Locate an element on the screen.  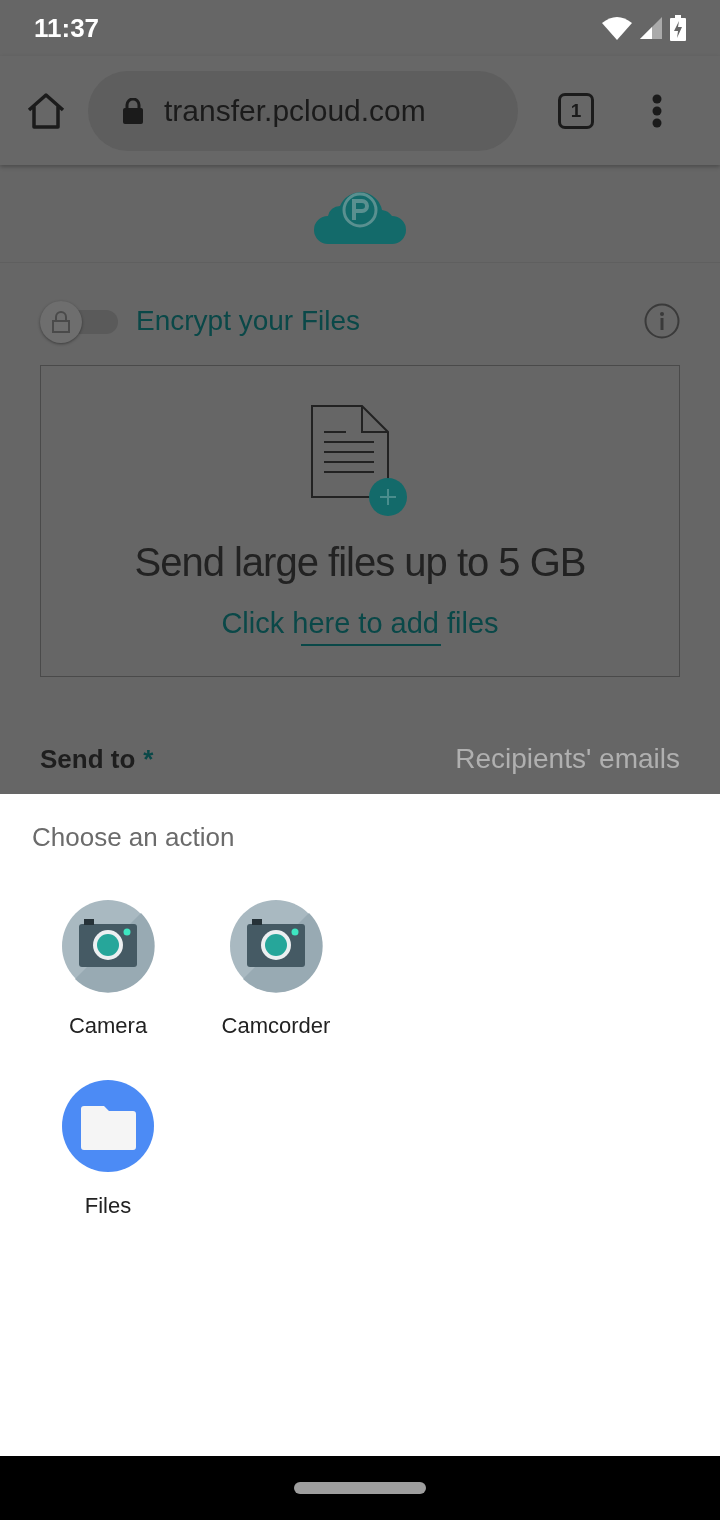
more-menu-icon is located at coordinates (657, 110).